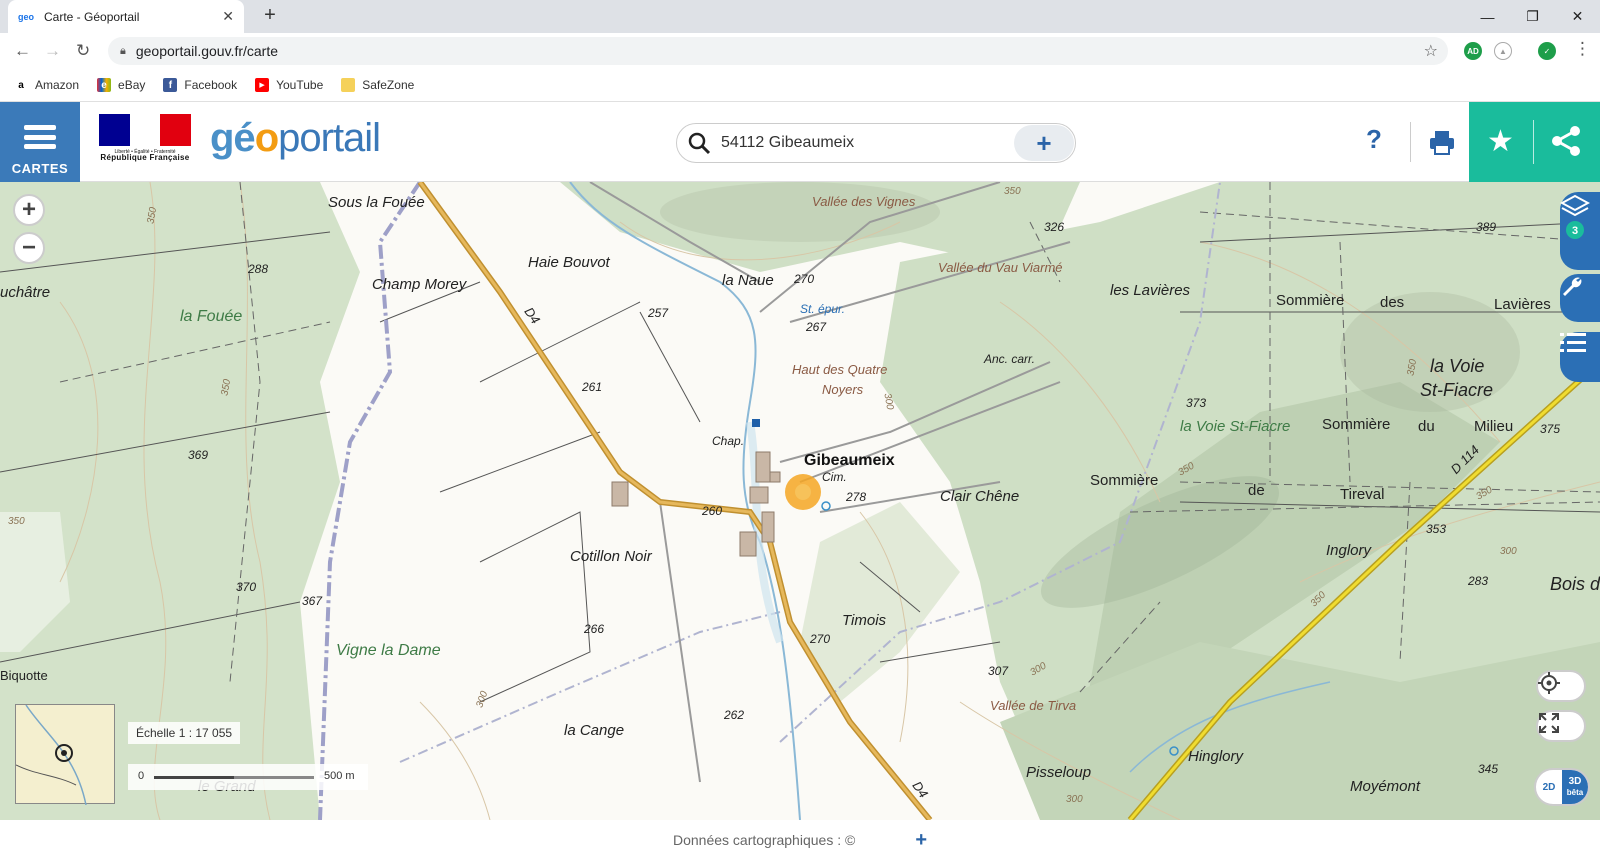 Image resolution: width=1600 pixels, height=860 pixels. Describe the element at coordinates (145, 157) in the screenshot. I see `rf-name: République Française` at that location.